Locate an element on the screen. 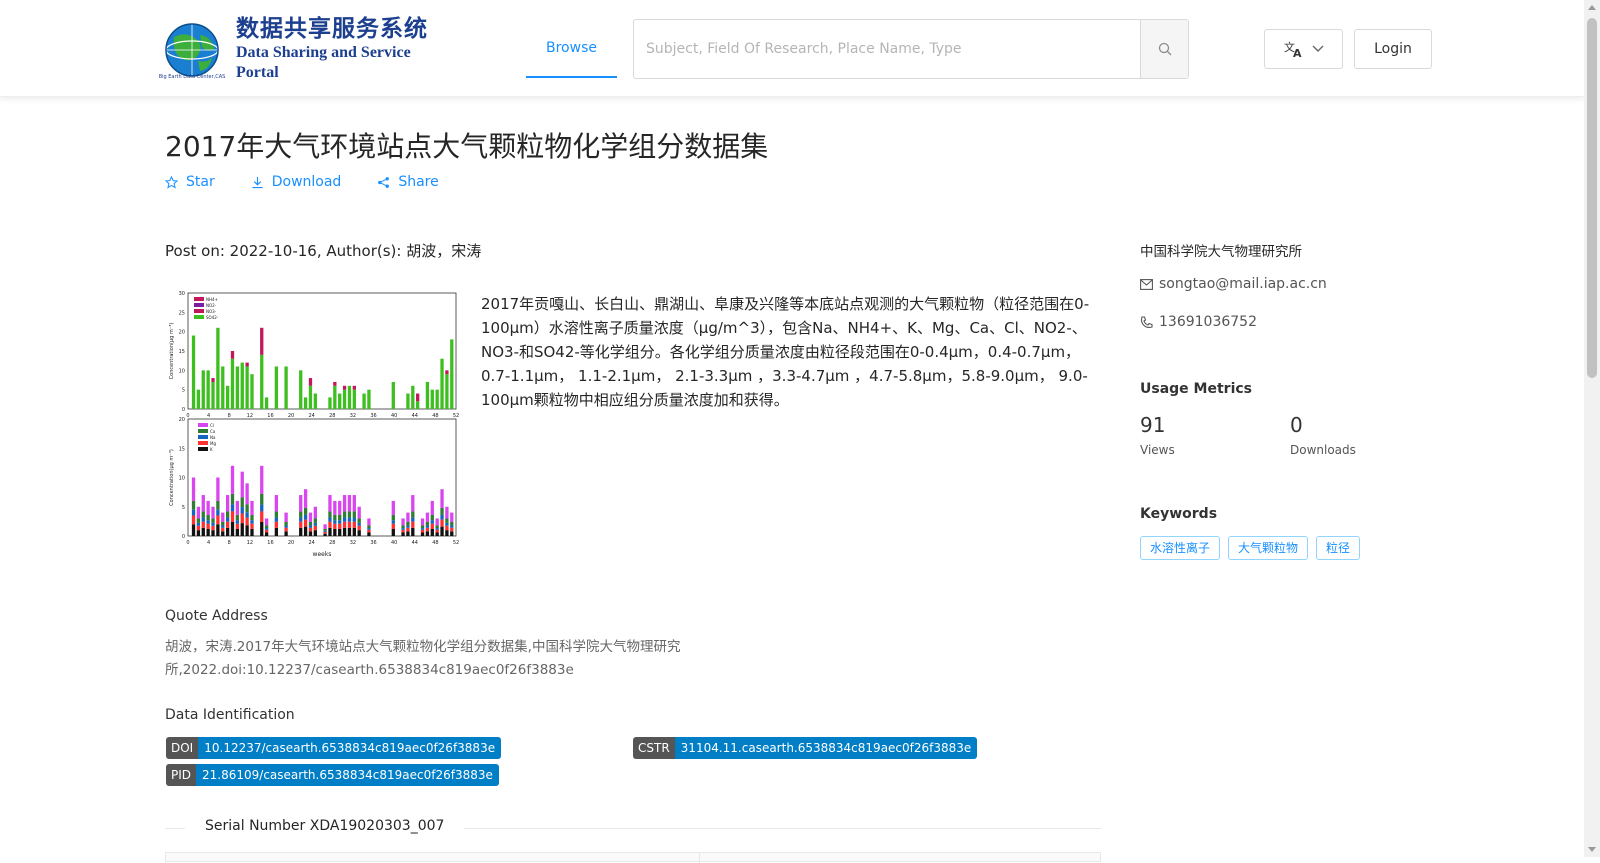  info-table is located at coordinates (633, 857).